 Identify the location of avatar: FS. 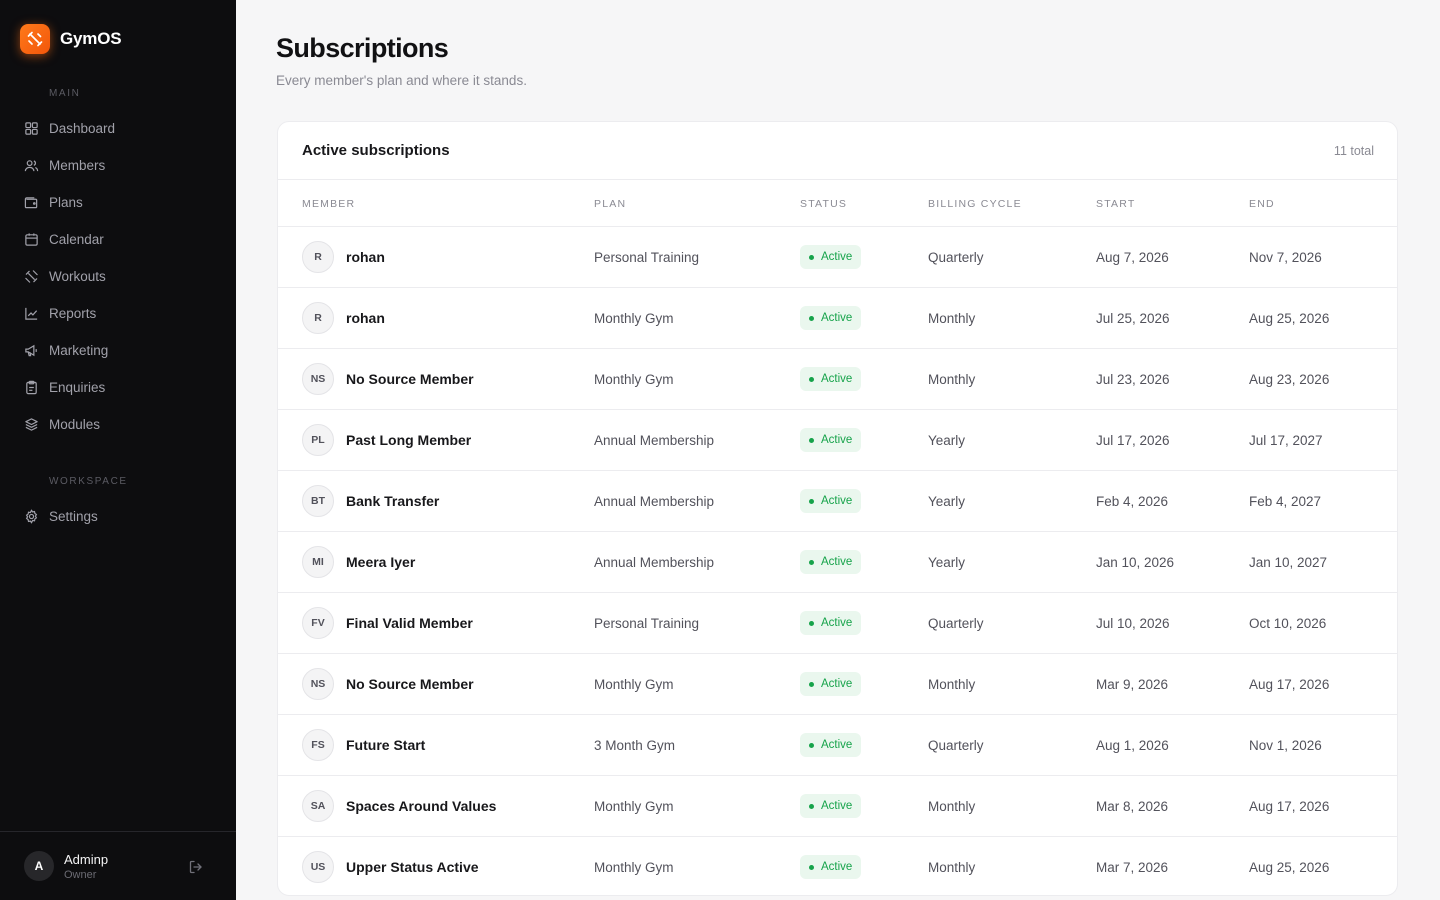
(318, 745).